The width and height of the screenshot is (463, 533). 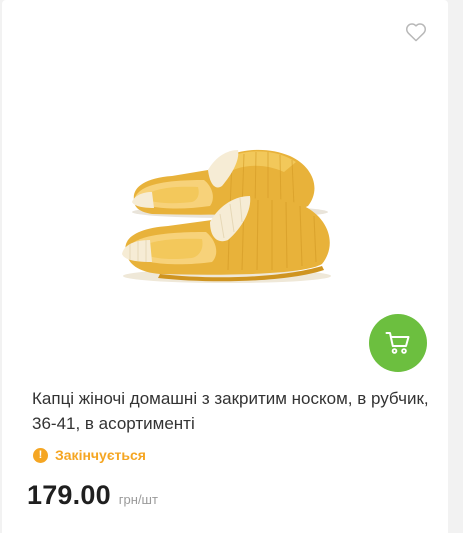 I want to click on add-to-cart-button, so click(x=398, y=343).